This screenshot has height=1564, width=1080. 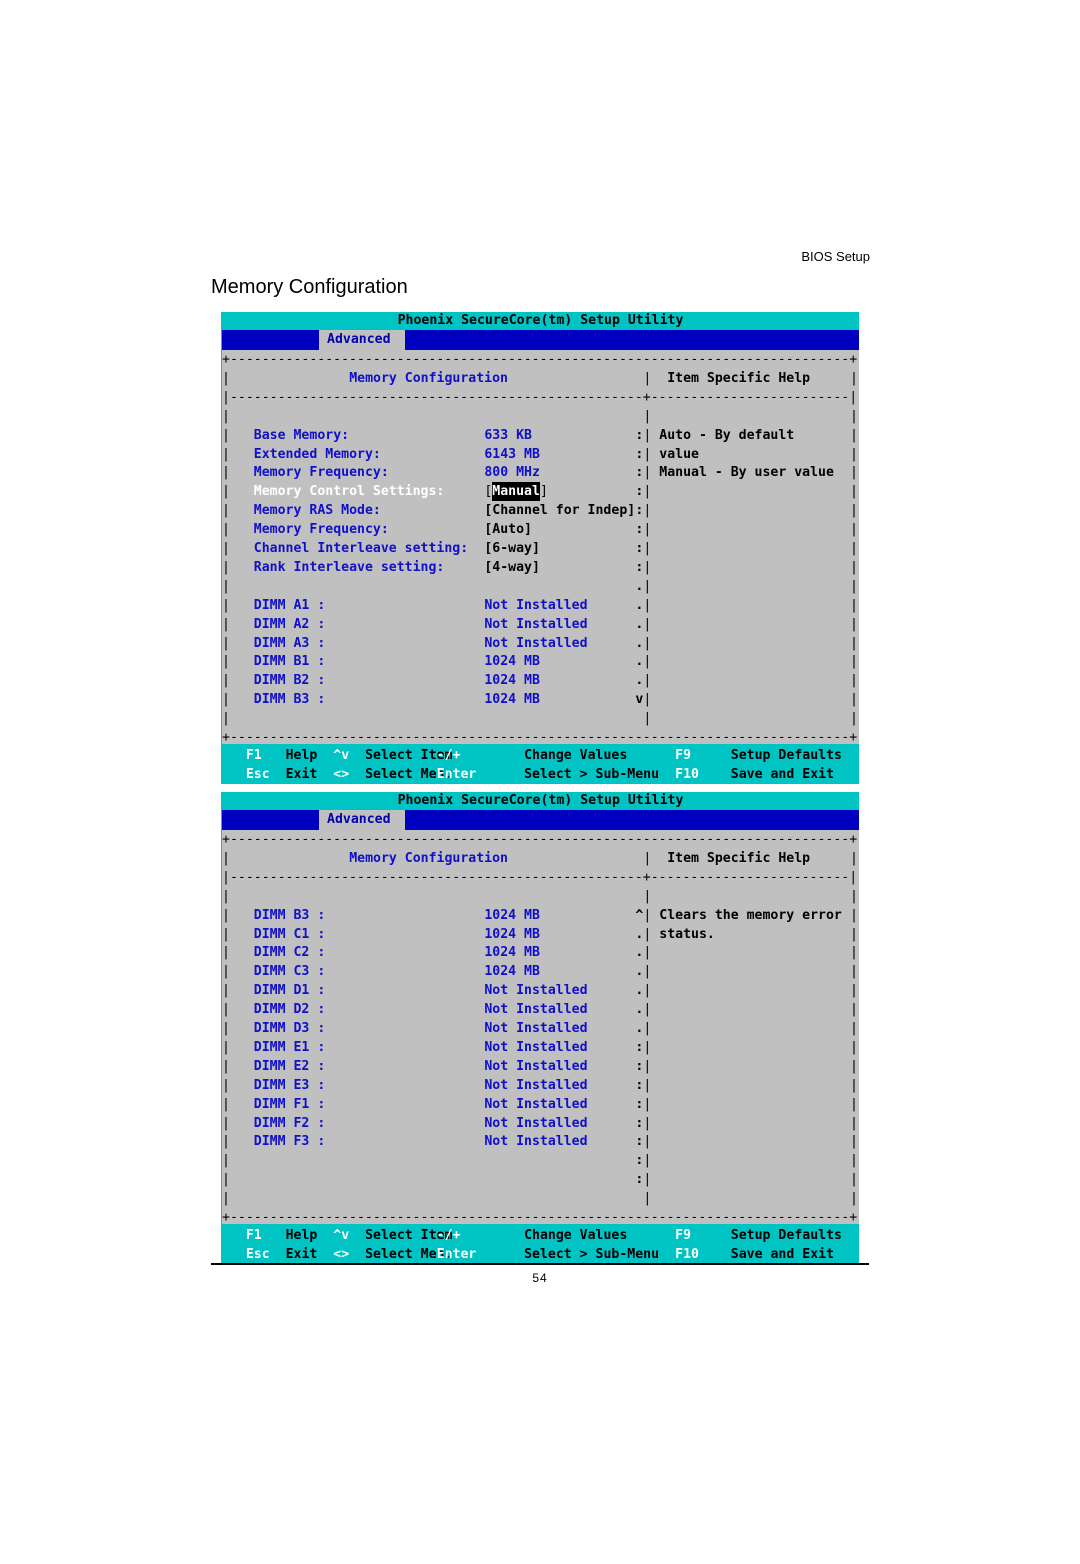 I want to click on setting-row: | DIMM C2 :1024 MB. | |, so click(x=540, y=952).